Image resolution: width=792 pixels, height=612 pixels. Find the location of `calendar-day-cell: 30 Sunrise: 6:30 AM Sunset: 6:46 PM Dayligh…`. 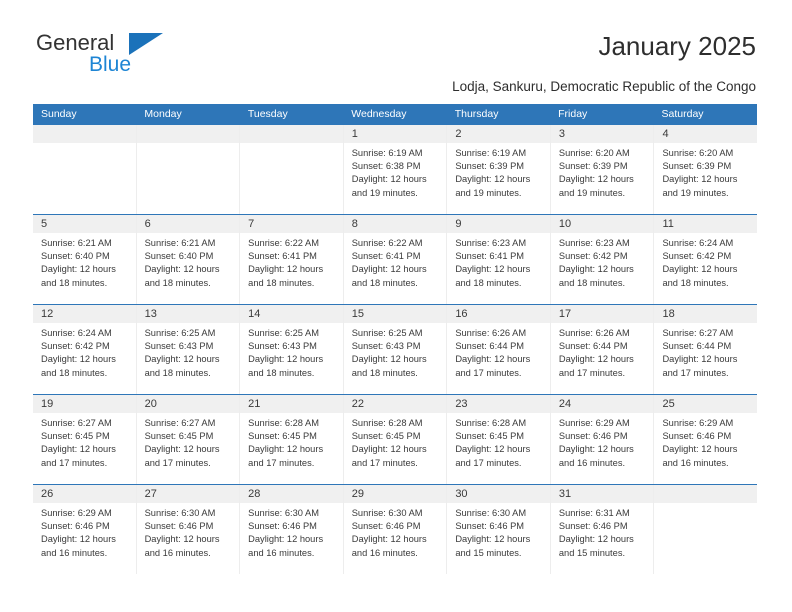

calendar-day-cell: 30 Sunrise: 6:30 AM Sunset: 6:46 PM Dayligh… is located at coordinates (498, 529).